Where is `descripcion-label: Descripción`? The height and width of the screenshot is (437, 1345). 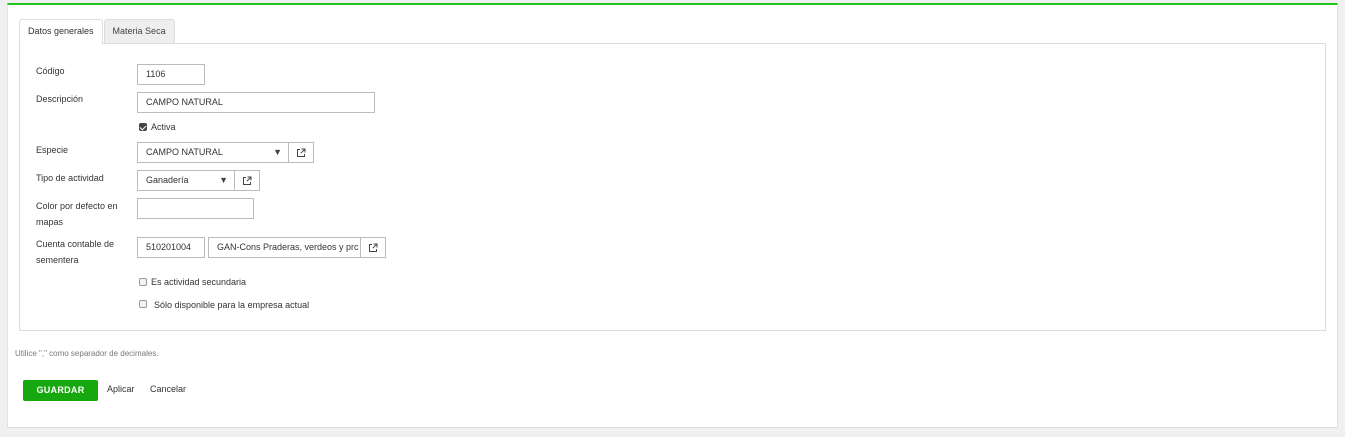 descripcion-label: Descripción is located at coordinates (60, 99).